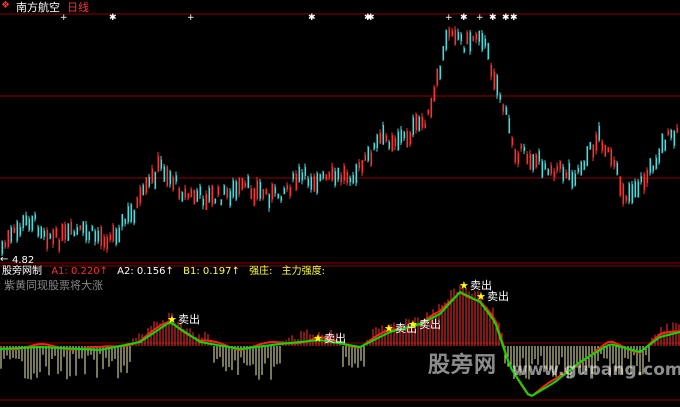 Image resolution: width=680 pixels, height=407 pixels. Describe the element at coordinates (79, 271) in the screenshot. I see `indicator-a1-value: A1: 0.220↑` at that location.